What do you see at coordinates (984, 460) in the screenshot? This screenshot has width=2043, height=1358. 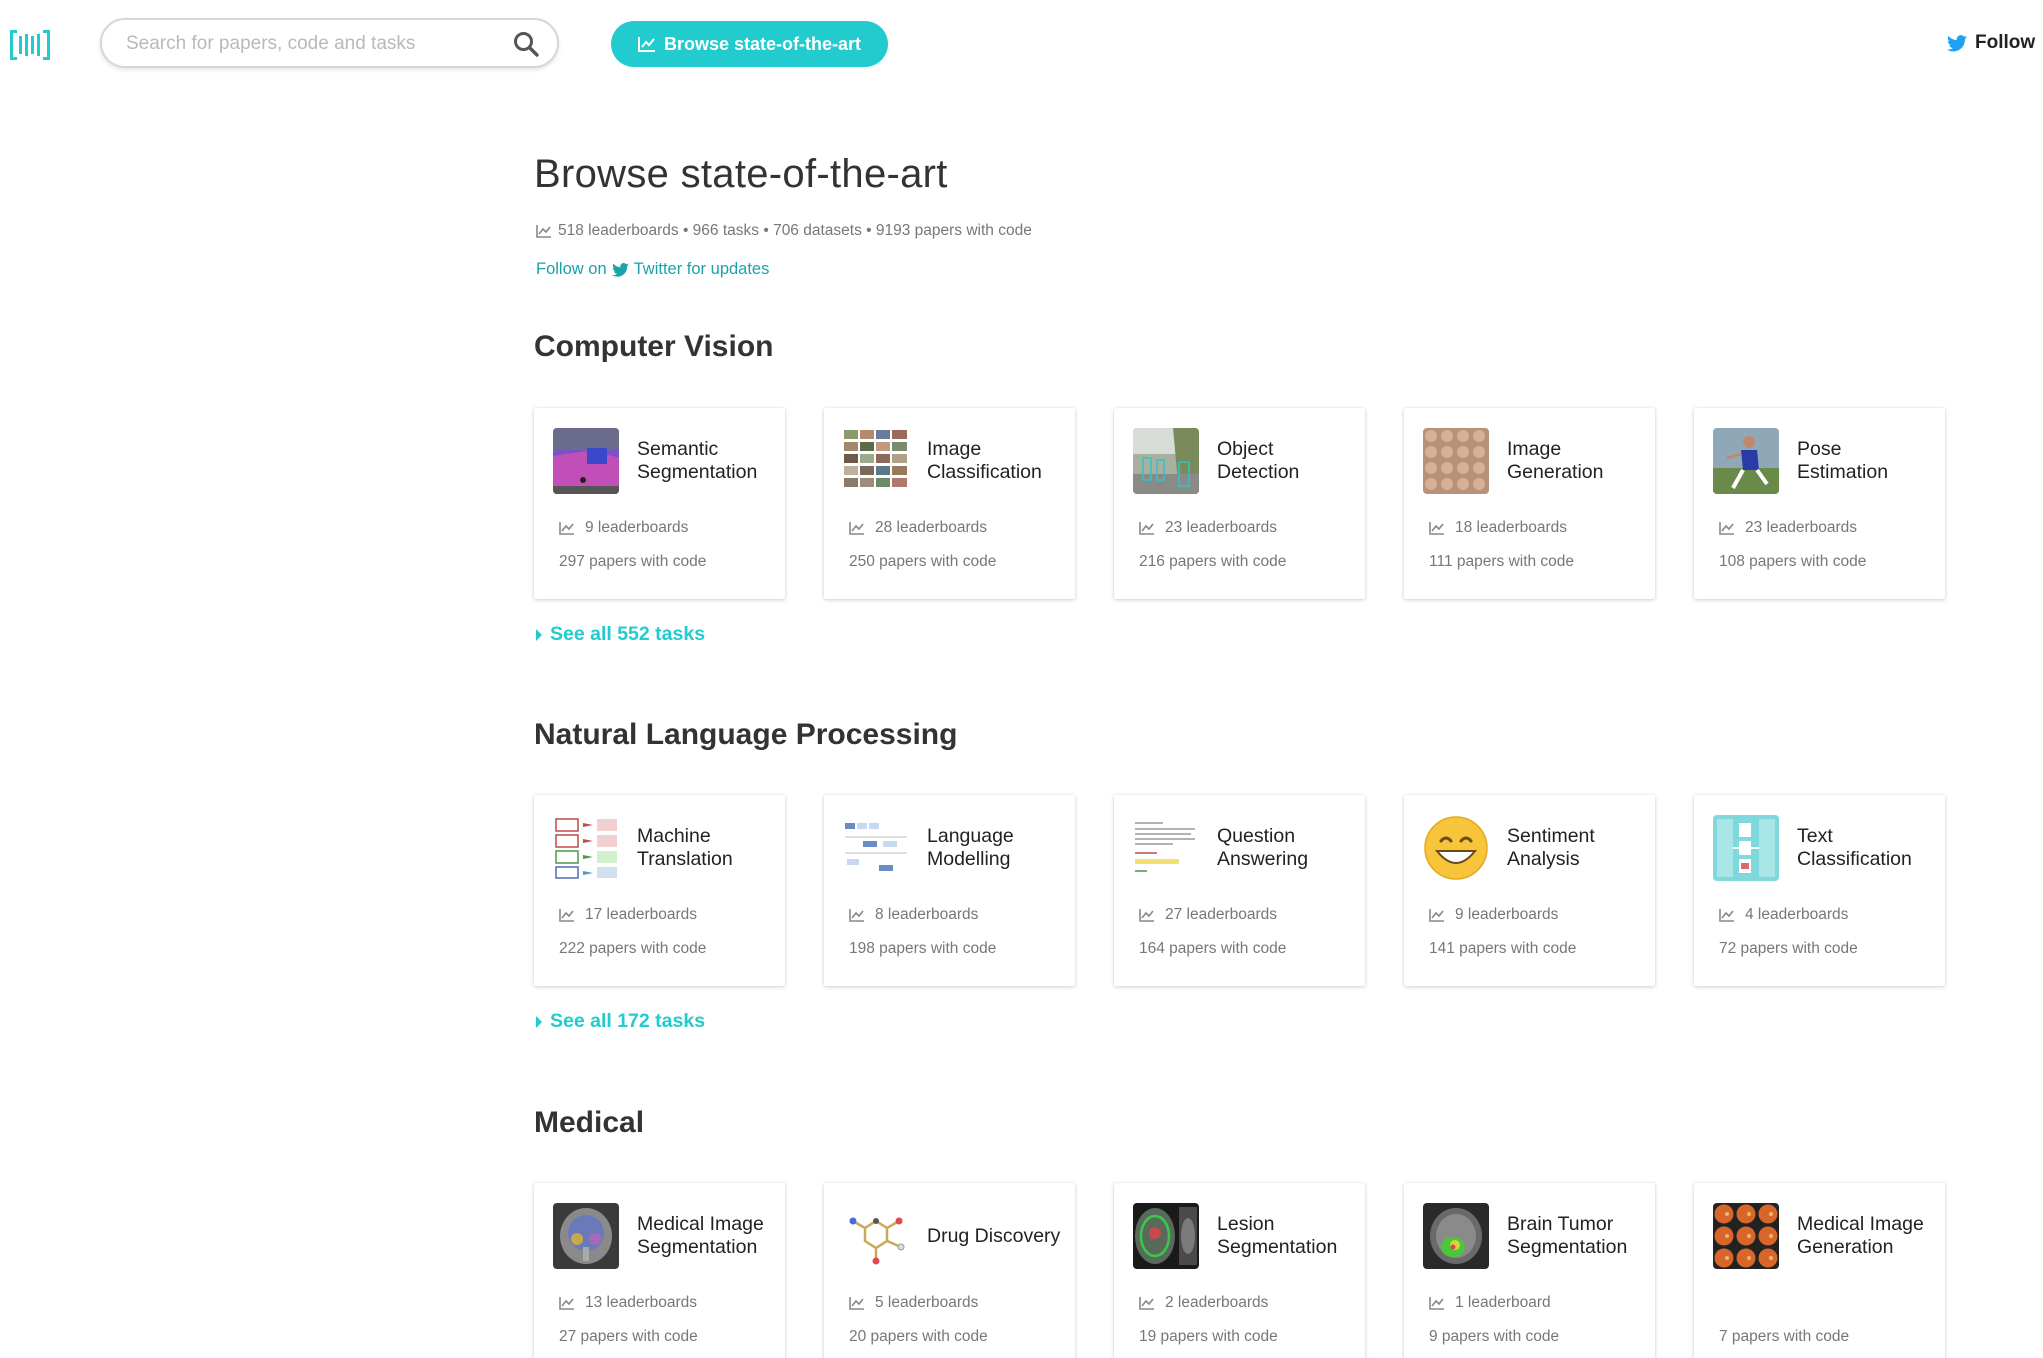 I see `card-title: Image Classification` at bounding box center [984, 460].